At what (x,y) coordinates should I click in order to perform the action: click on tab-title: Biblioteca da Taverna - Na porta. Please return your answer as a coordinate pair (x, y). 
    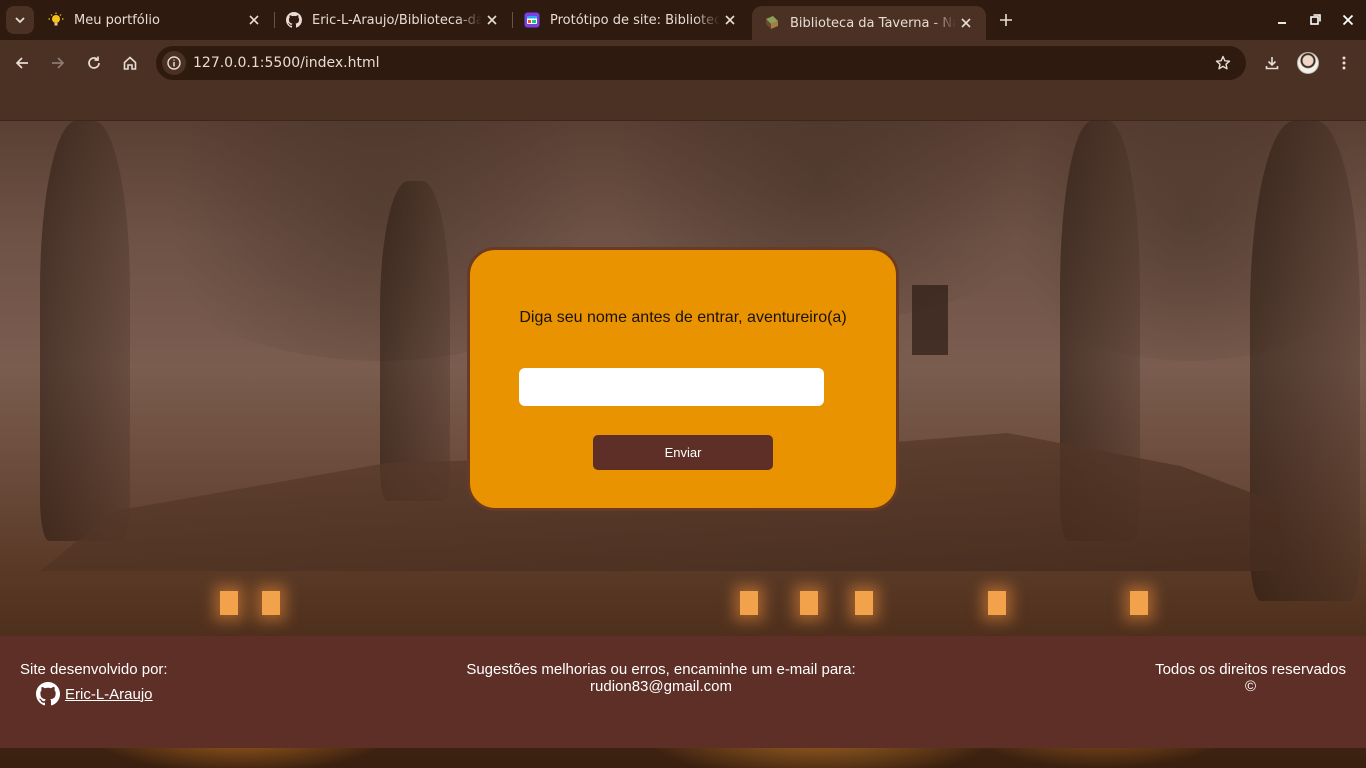
    Looking at the image, I should click on (873, 23).